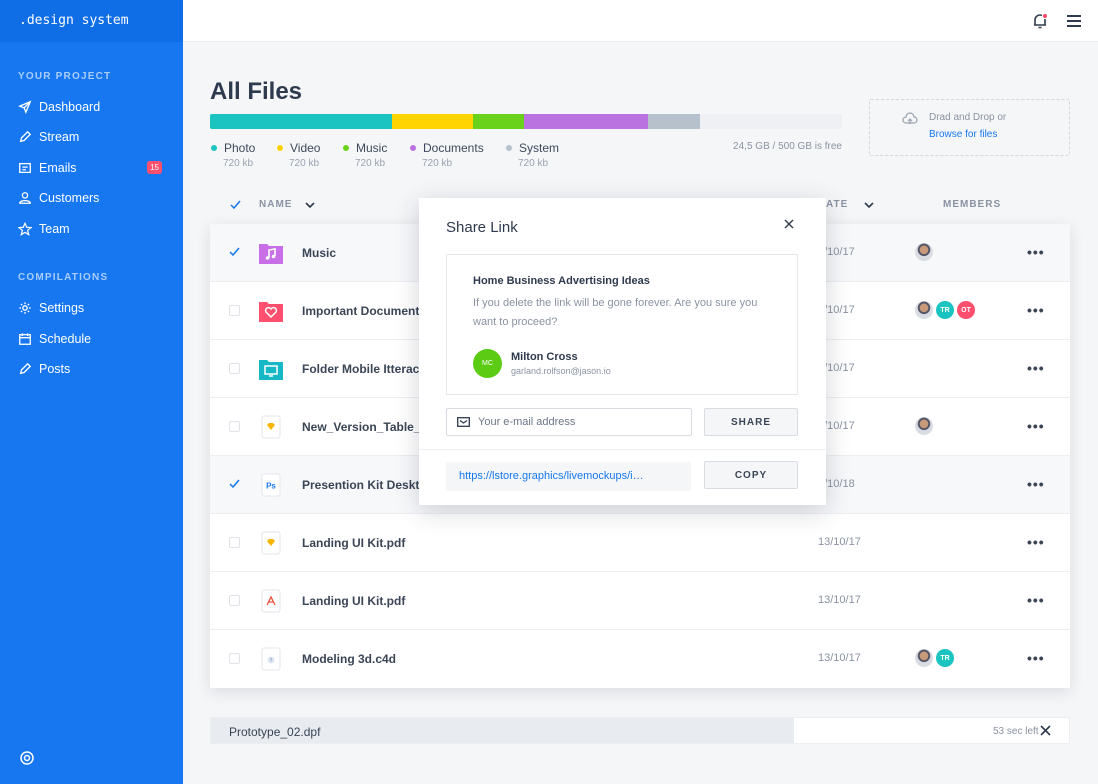 This screenshot has height=784, width=1098. I want to click on column-header-date: ATE, so click(837, 204).